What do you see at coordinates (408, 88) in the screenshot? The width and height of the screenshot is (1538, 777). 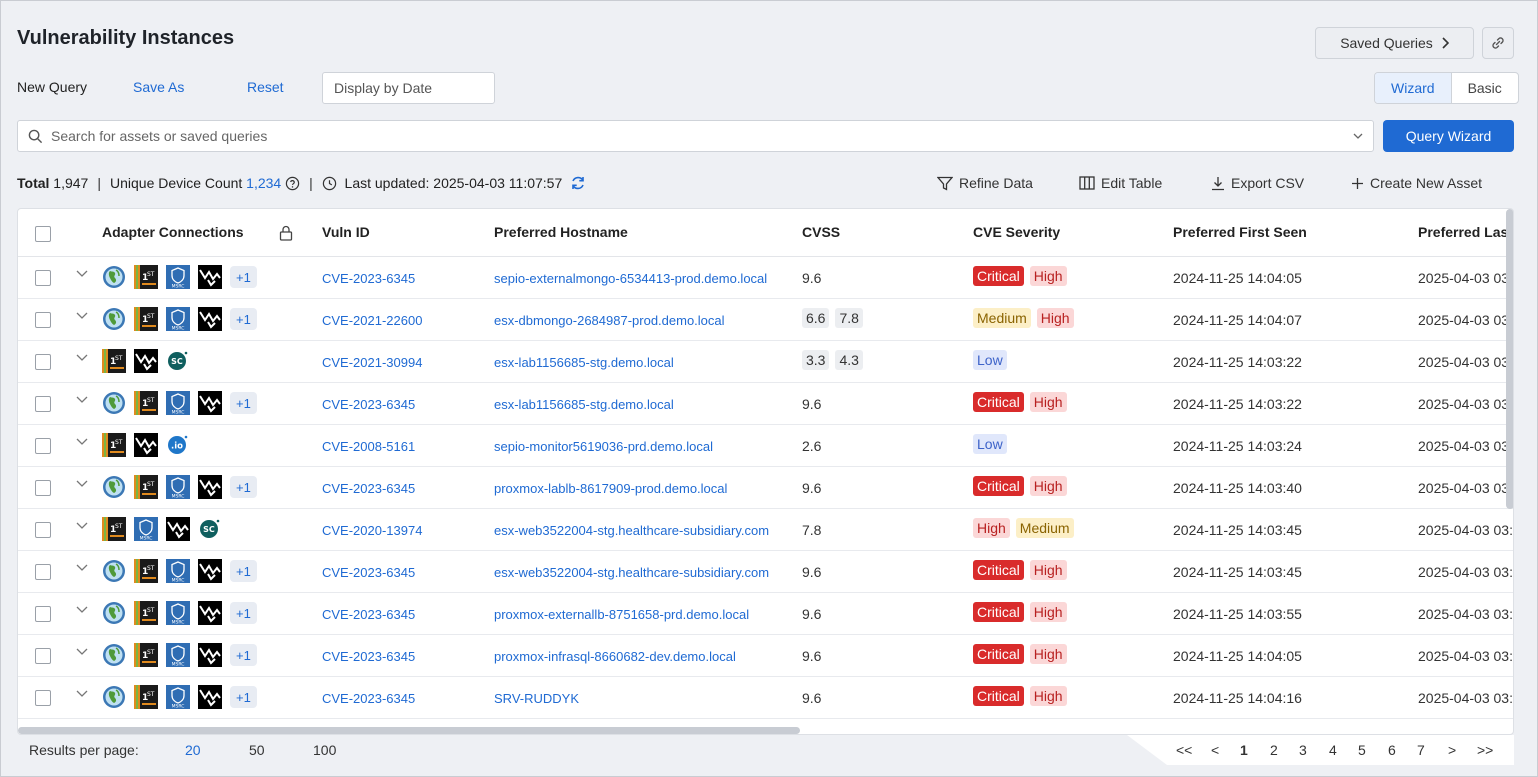 I see `display-by-date-input: Display by Date` at bounding box center [408, 88].